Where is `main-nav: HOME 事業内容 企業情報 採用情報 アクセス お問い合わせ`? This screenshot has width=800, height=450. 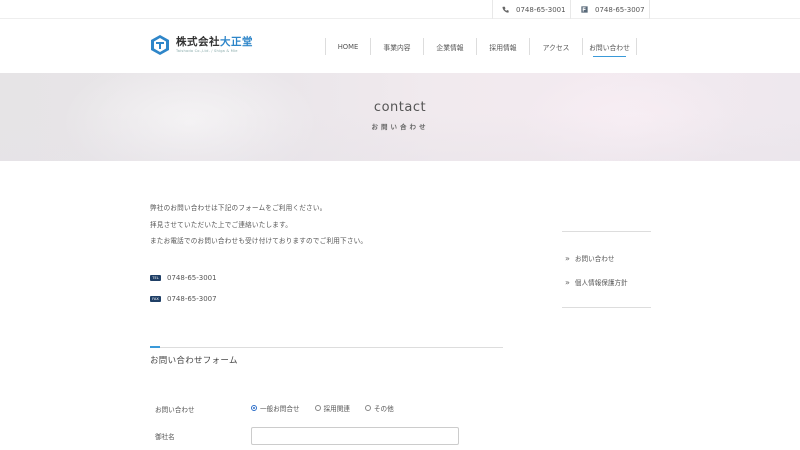
main-nav: HOME 事業内容 企業情報 採用情報 アクセス お問い合わせ is located at coordinates (481, 47).